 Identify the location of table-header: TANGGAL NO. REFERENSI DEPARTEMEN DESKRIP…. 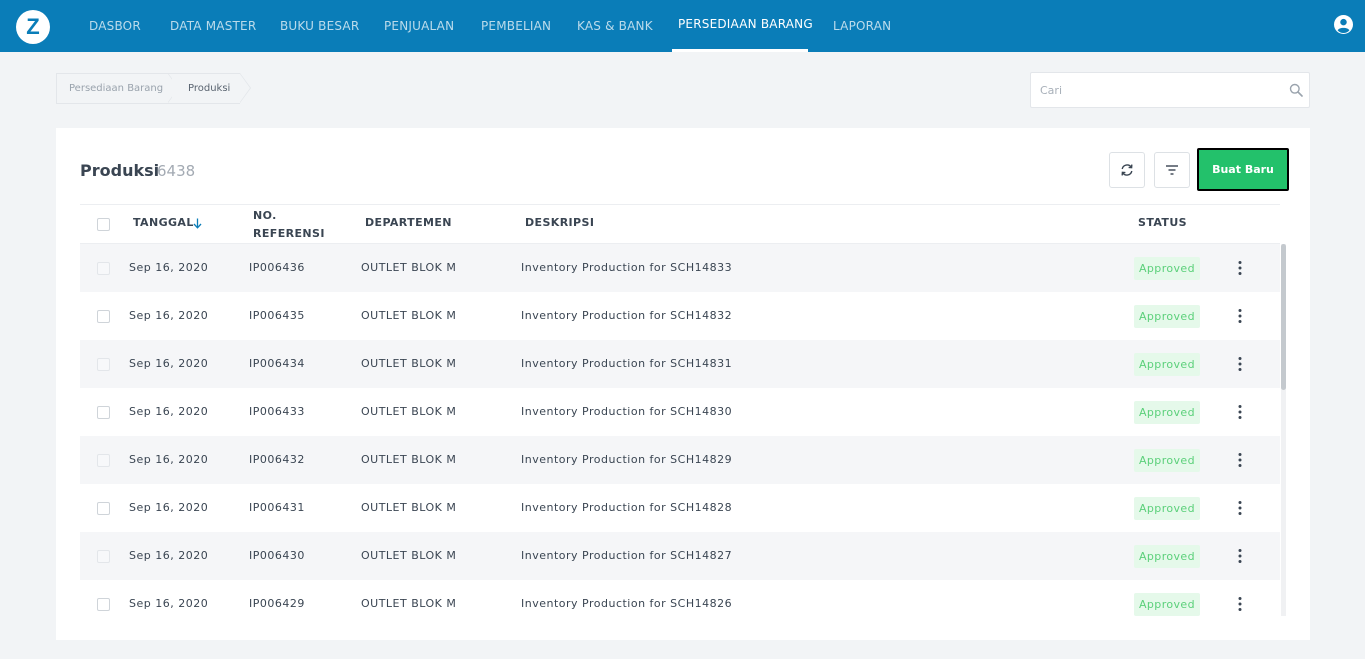
(680, 224).